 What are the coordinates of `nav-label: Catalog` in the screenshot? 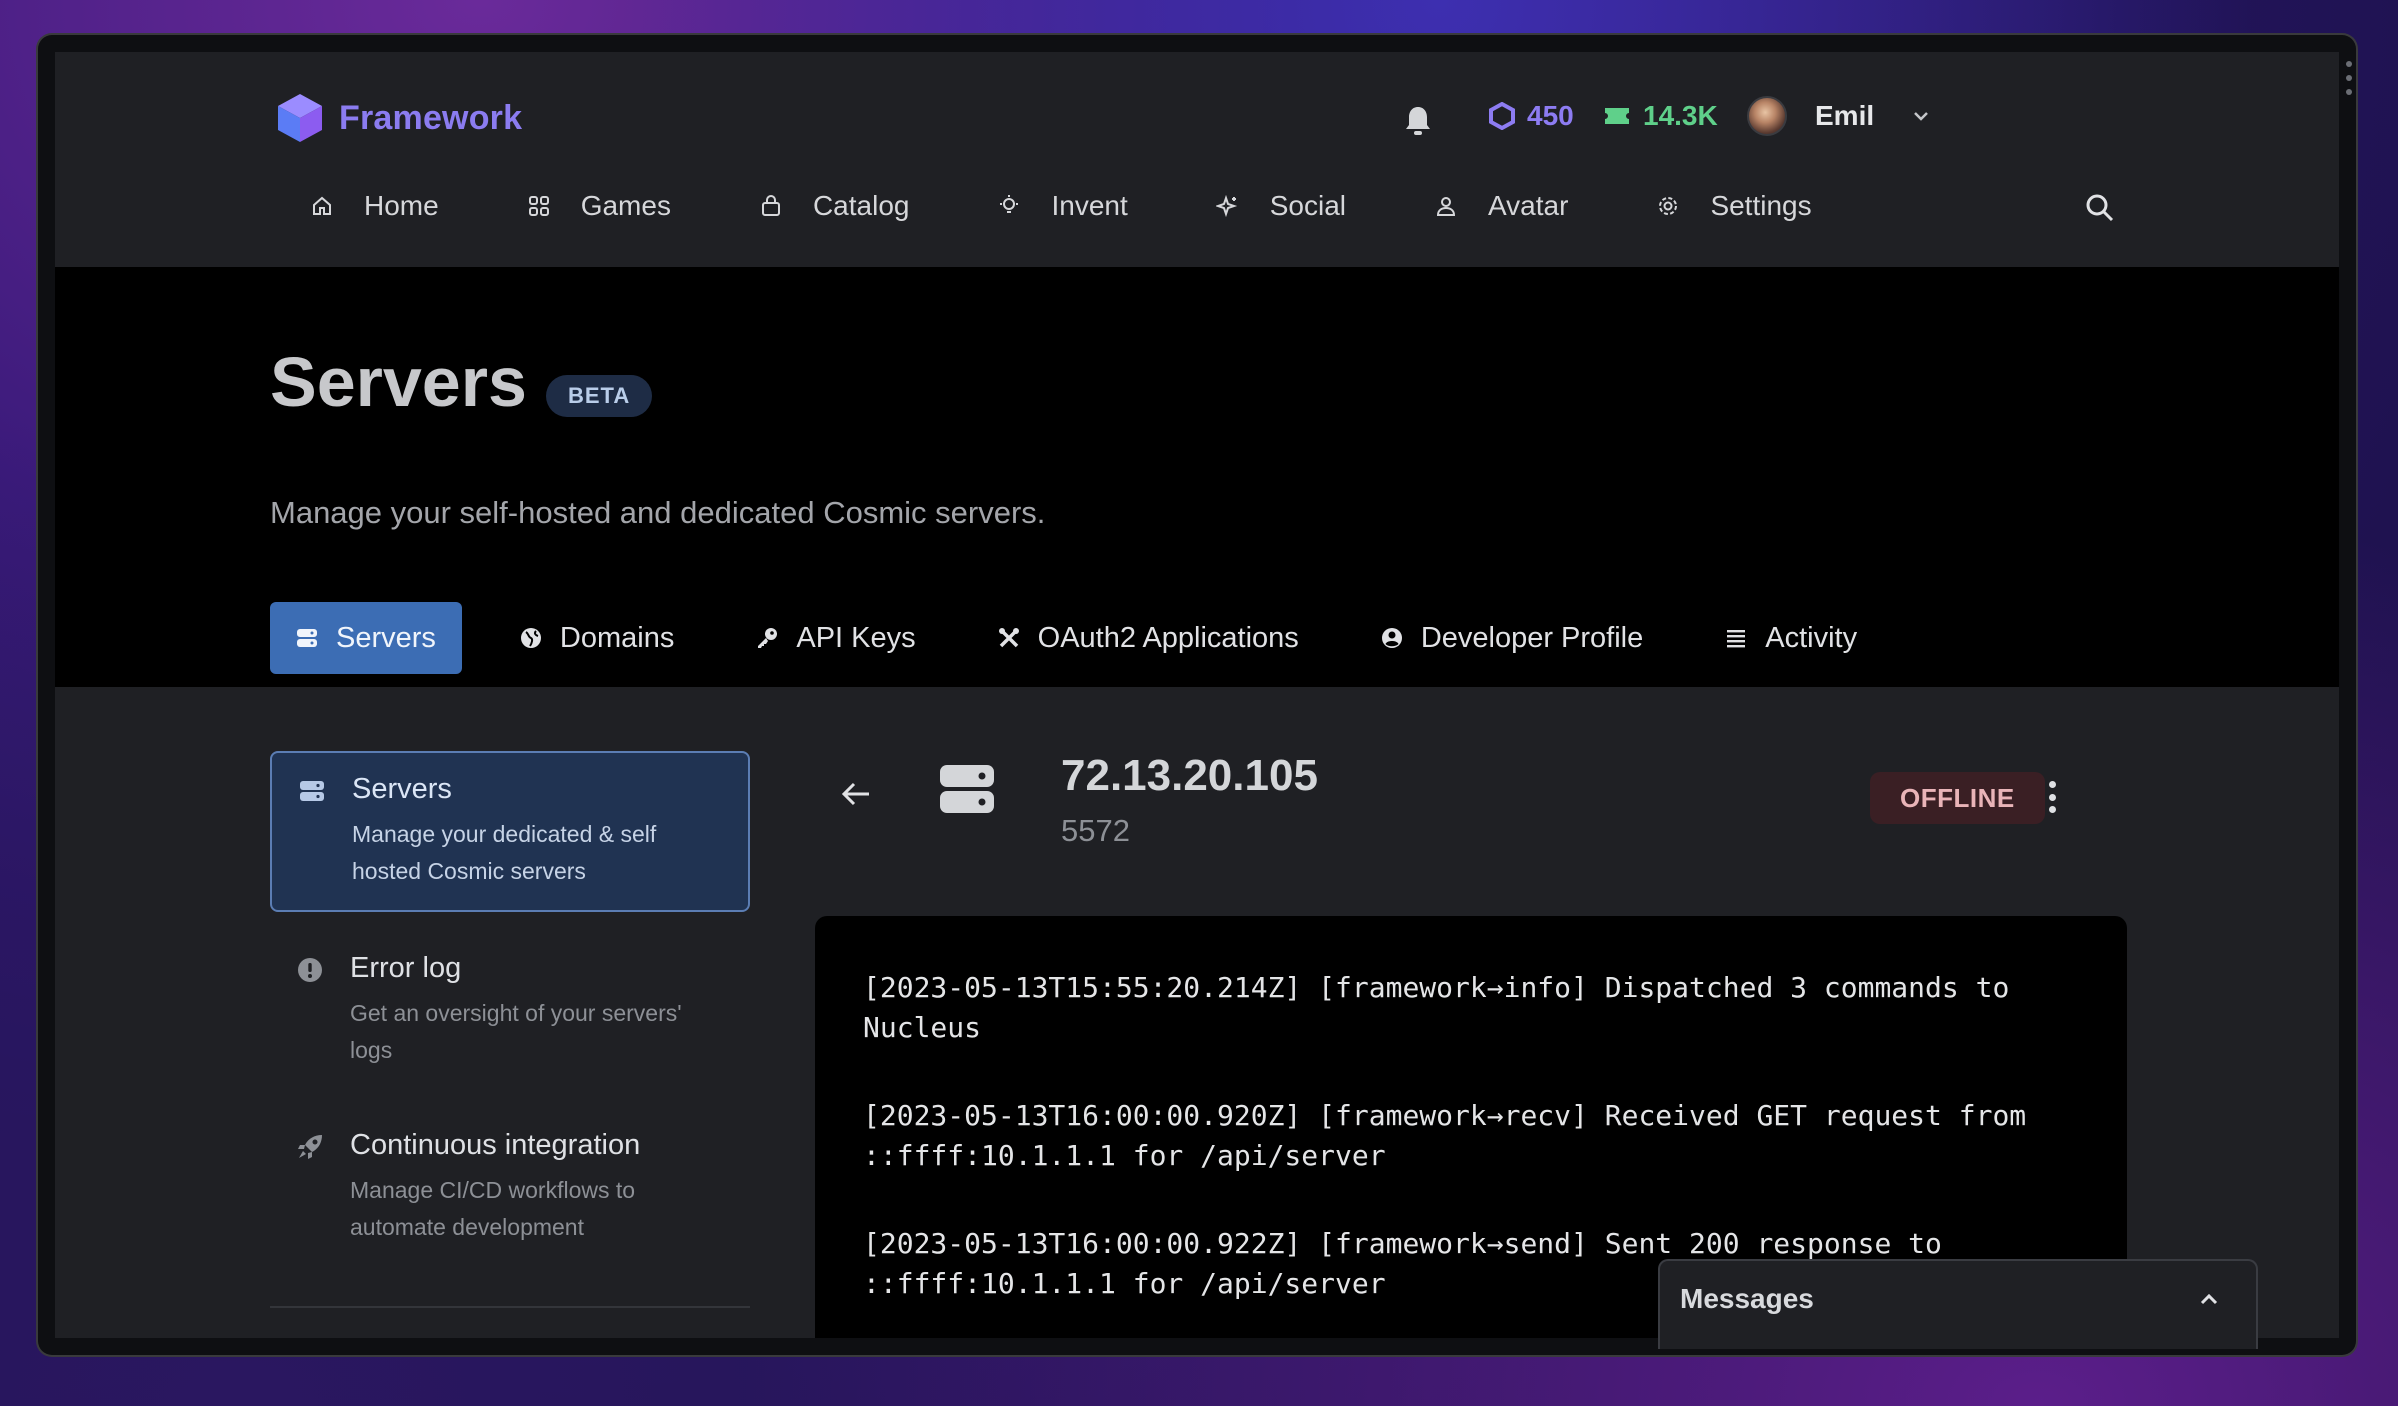 It's located at (861, 205).